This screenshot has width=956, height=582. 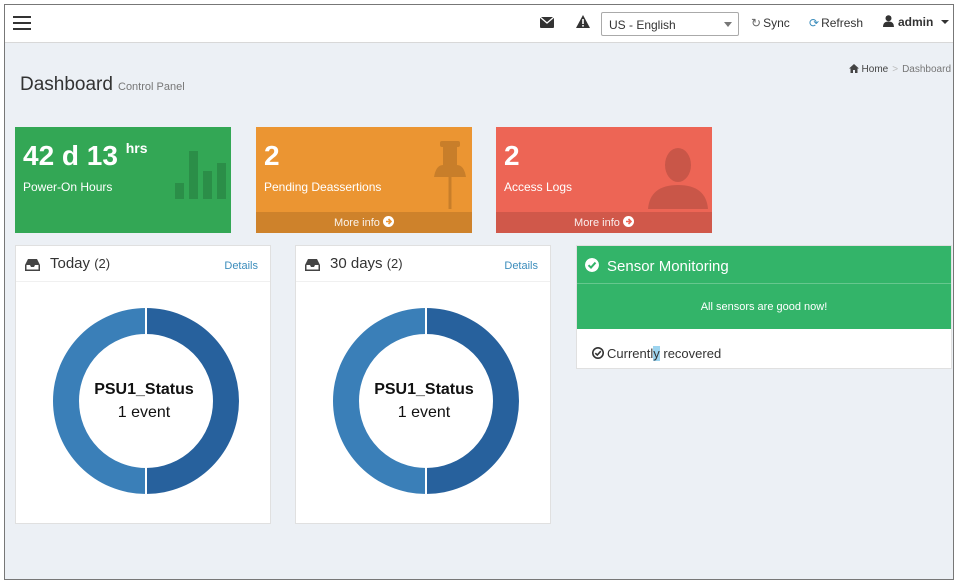 I want to click on today-title-text: Today, so click(x=70, y=263).